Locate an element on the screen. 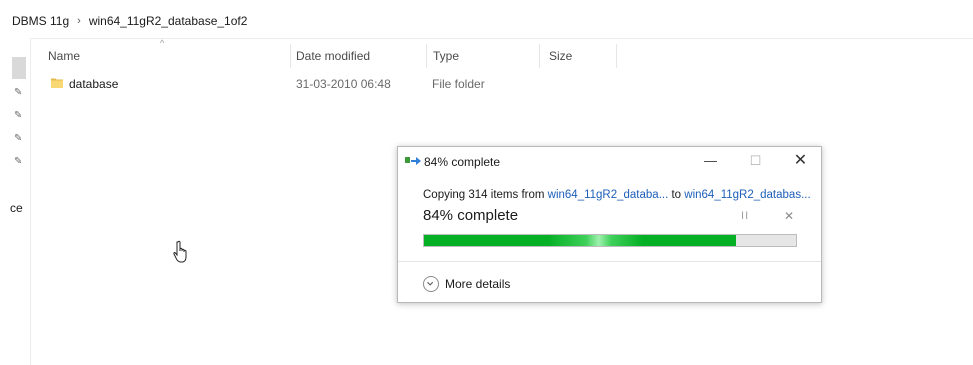 Image resolution: width=973 pixels, height=365 pixels. file-copy-icon is located at coordinates (413, 161).